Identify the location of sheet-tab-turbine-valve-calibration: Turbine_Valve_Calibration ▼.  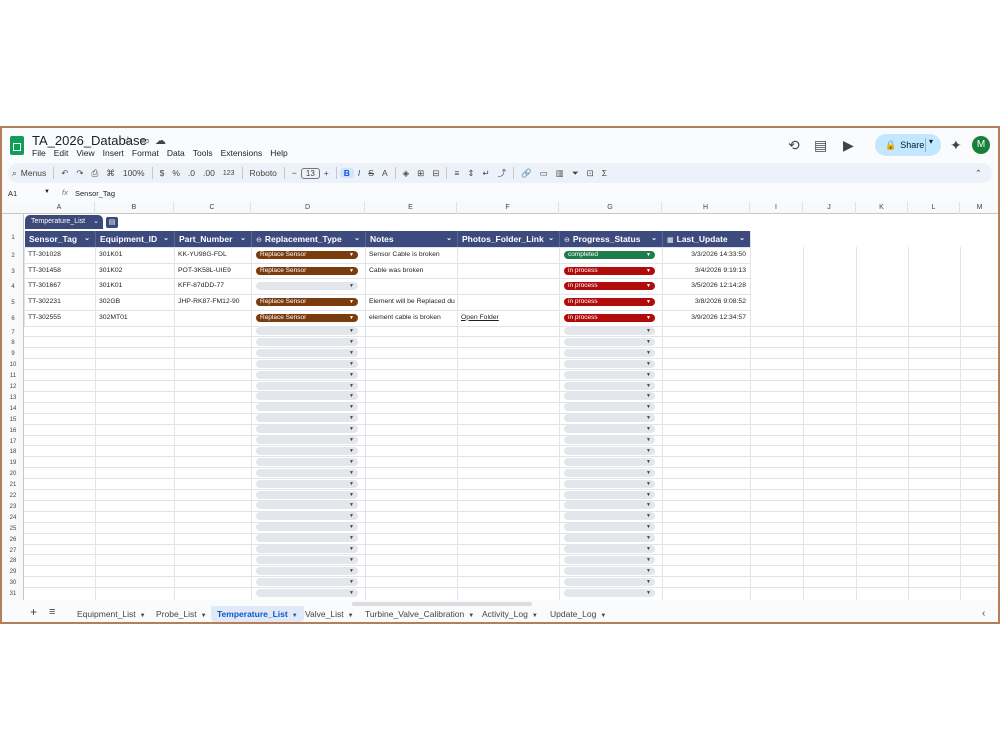
(419, 614).